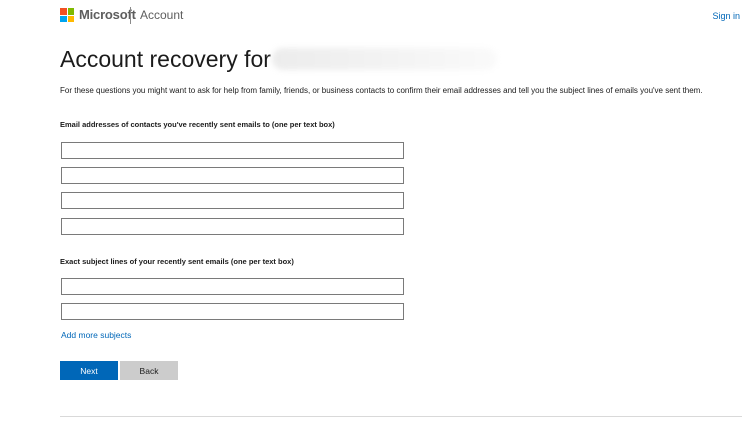 This screenshot has height=422, width=750. I want to click on header: Microsoft Account Sign in, so click(375, 16).